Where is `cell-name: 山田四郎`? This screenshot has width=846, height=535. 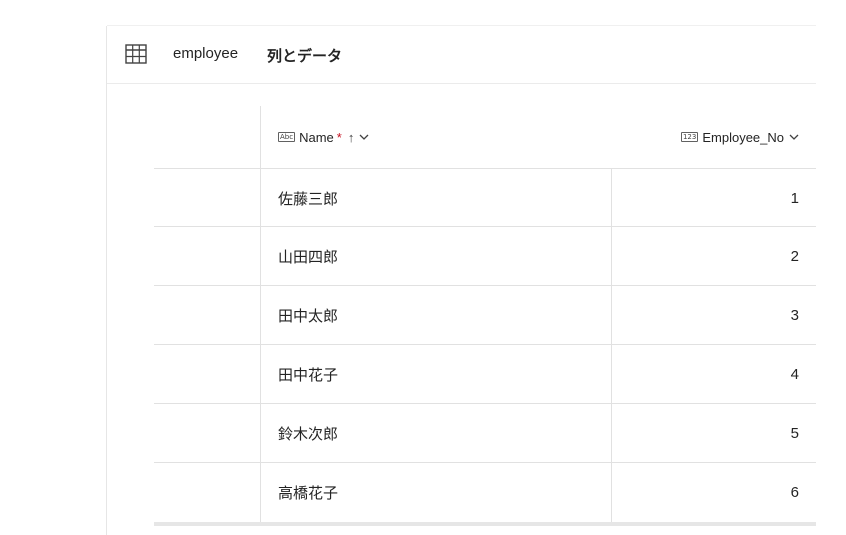
cell-name: 山田四郎 is located at coordinates (308, 256).